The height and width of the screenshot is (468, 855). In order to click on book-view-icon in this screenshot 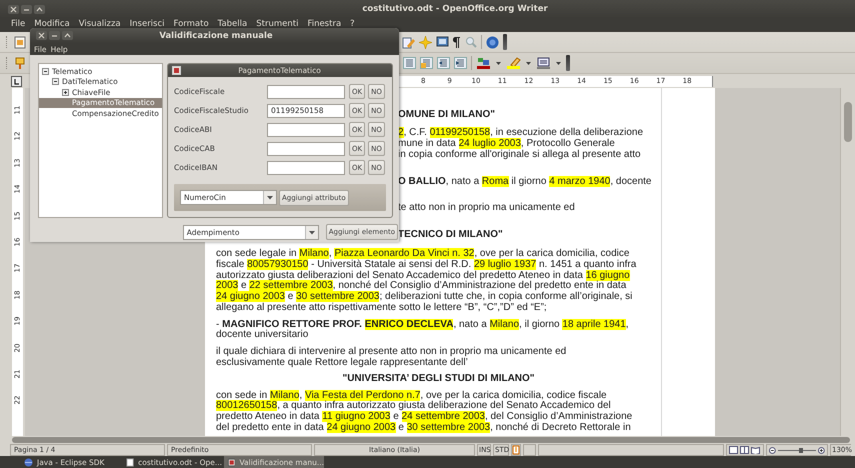, I will do `click(755, 450)`.